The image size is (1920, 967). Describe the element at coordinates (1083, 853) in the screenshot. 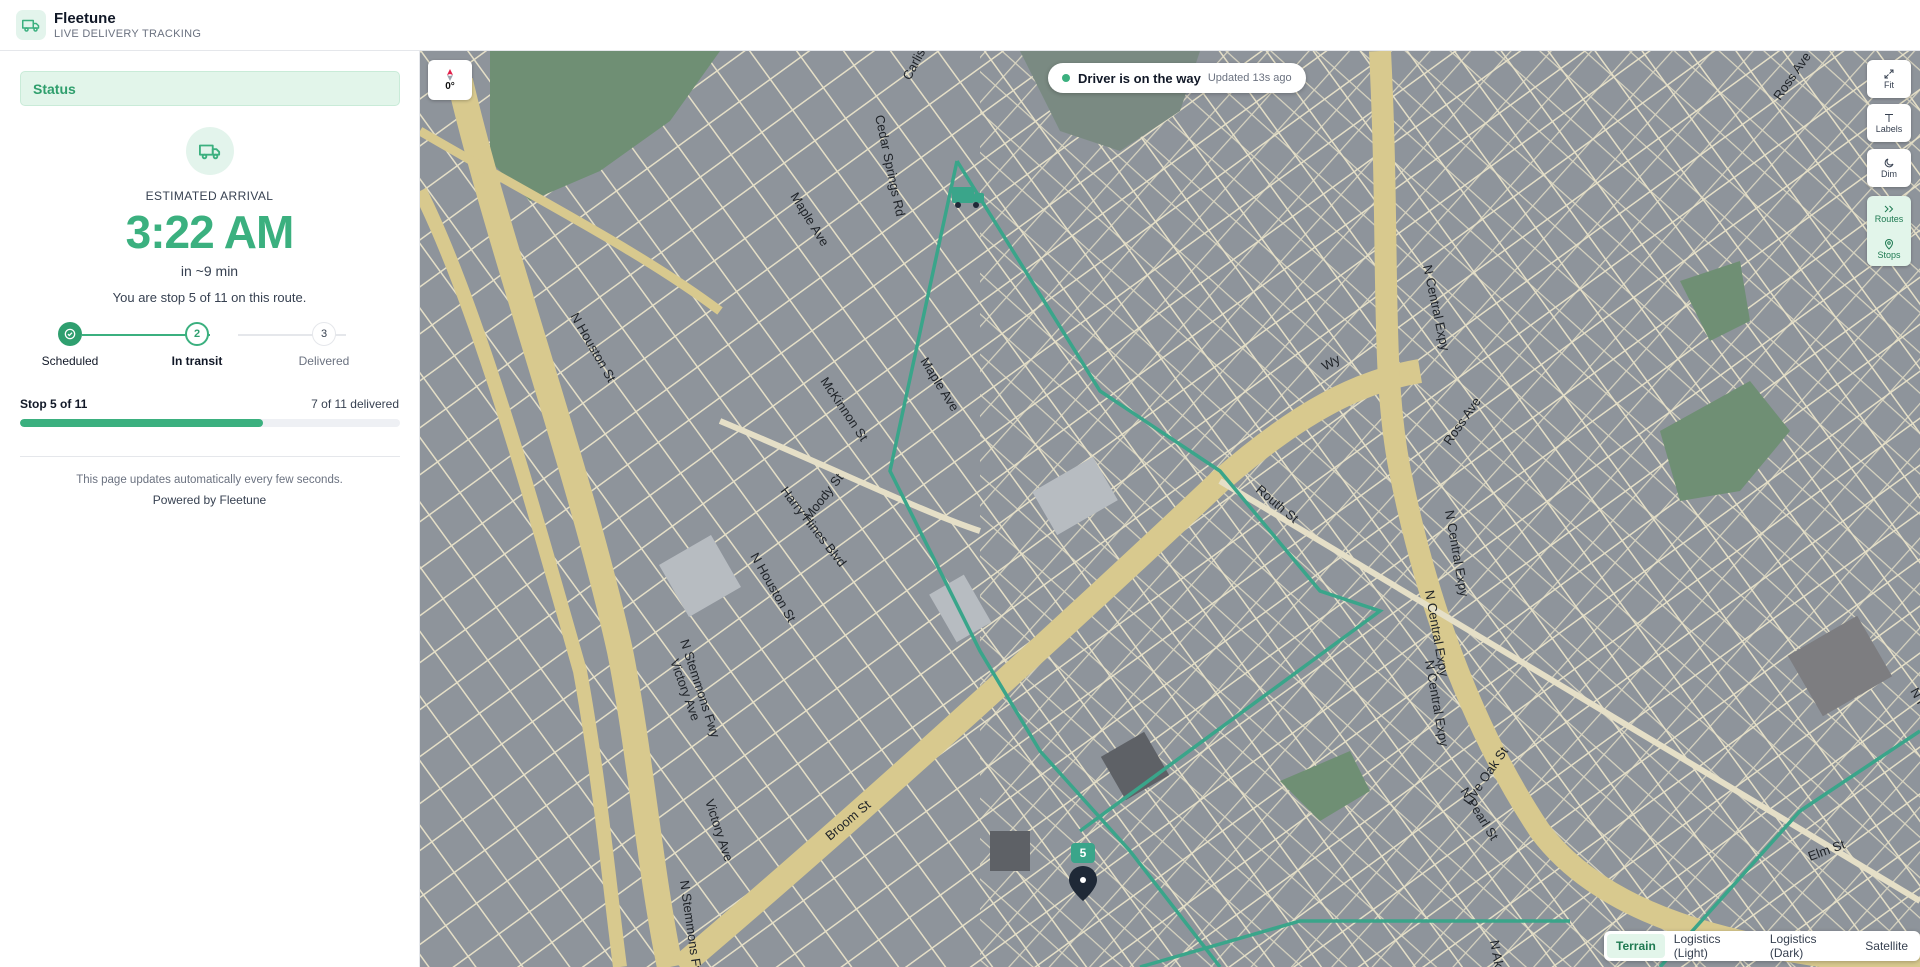

I see `stop-number-badge: 5` at that location.